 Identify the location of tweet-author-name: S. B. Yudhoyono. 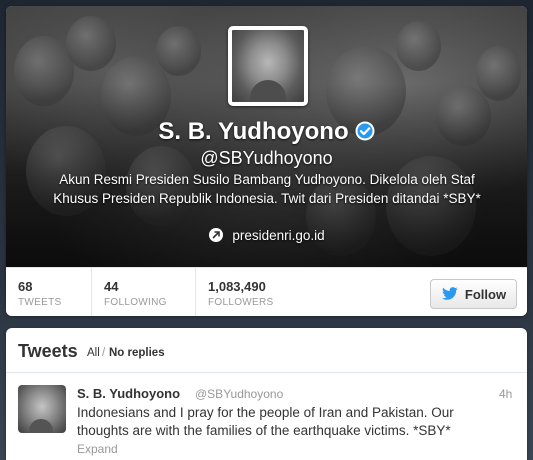
(128, 393).